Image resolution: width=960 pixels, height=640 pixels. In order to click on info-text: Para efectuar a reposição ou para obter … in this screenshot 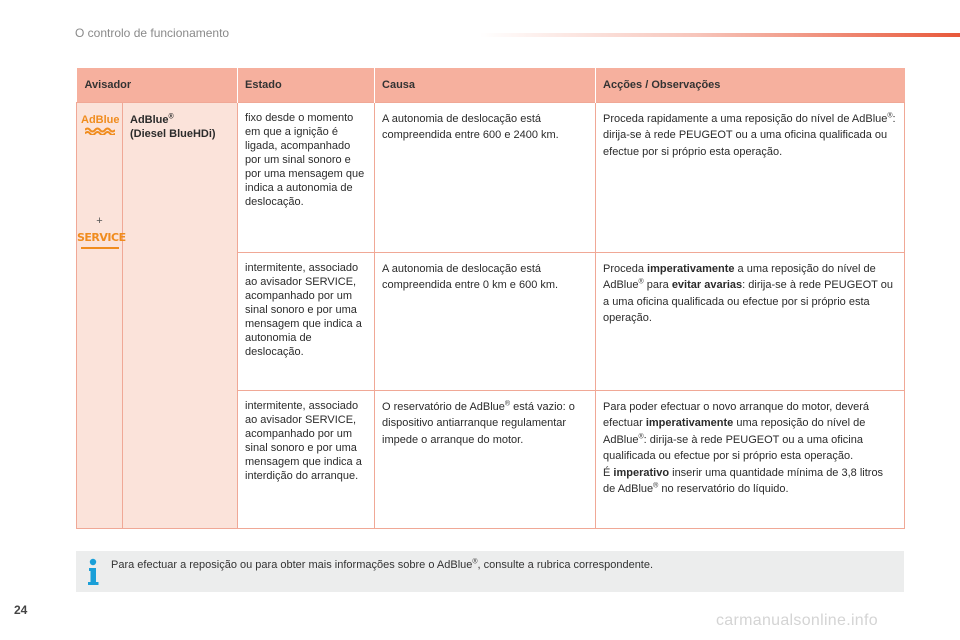, I will do `click(382, 564)`.